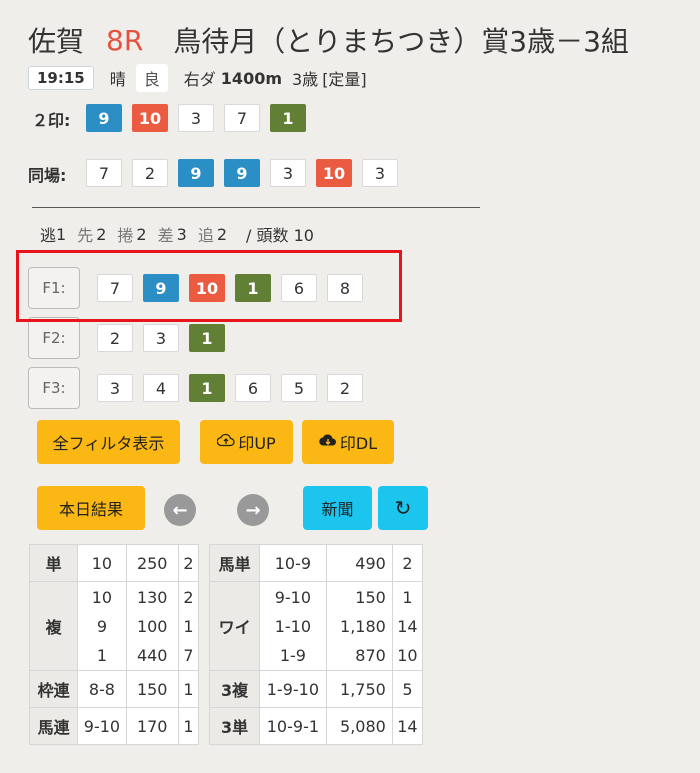  I want to click on prev-race-button: ←, so click(180, 510).